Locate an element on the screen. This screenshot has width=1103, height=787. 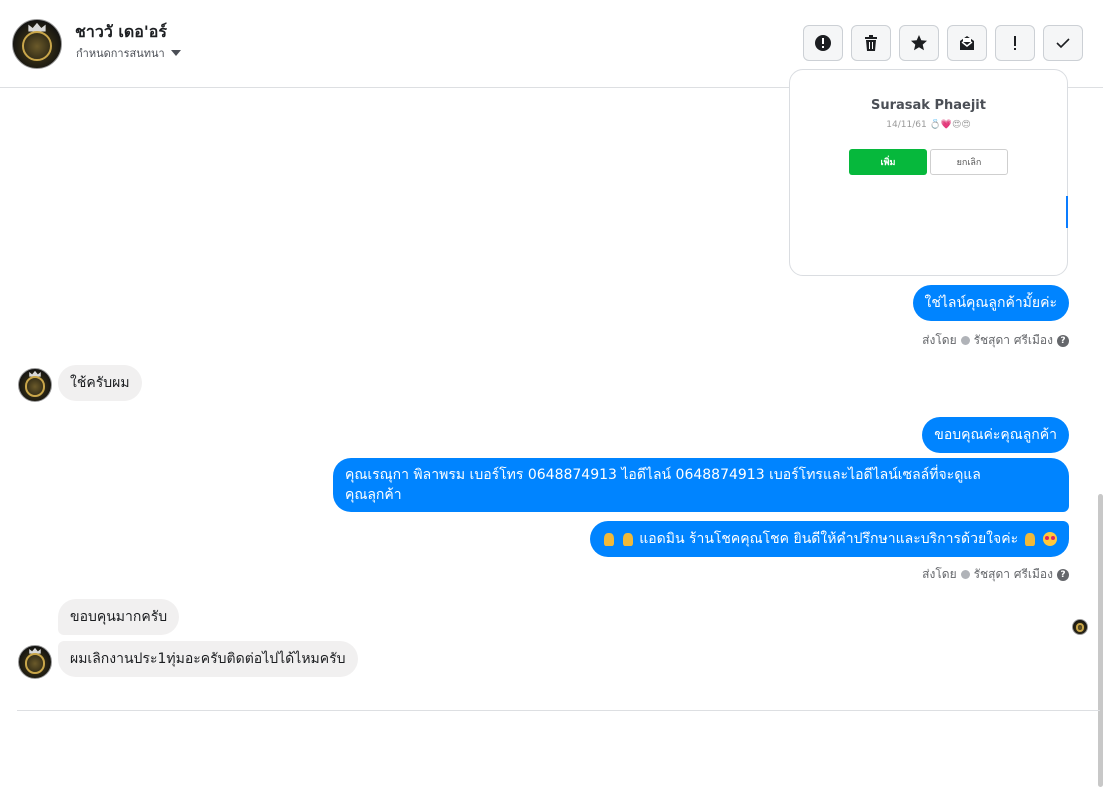
smiling-hearts-emoji-icon is located at coordinates (1050, 539).